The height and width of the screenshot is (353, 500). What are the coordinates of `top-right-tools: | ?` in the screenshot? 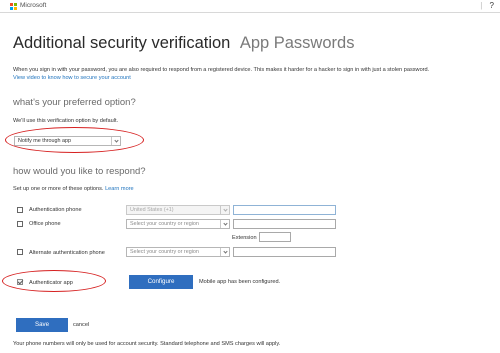 It's located at (487, 5).